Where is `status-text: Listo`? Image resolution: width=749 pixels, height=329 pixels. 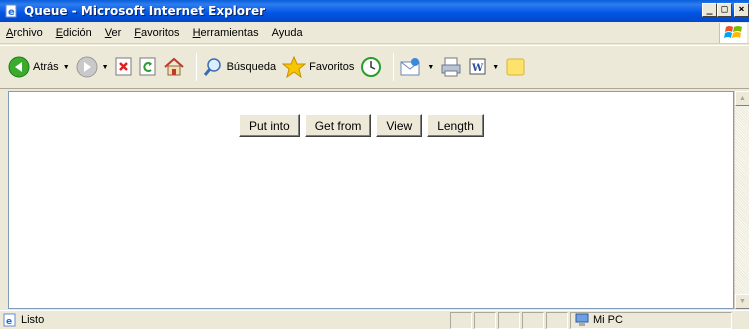
status-text: Listo is located at coordinates (33, 320).